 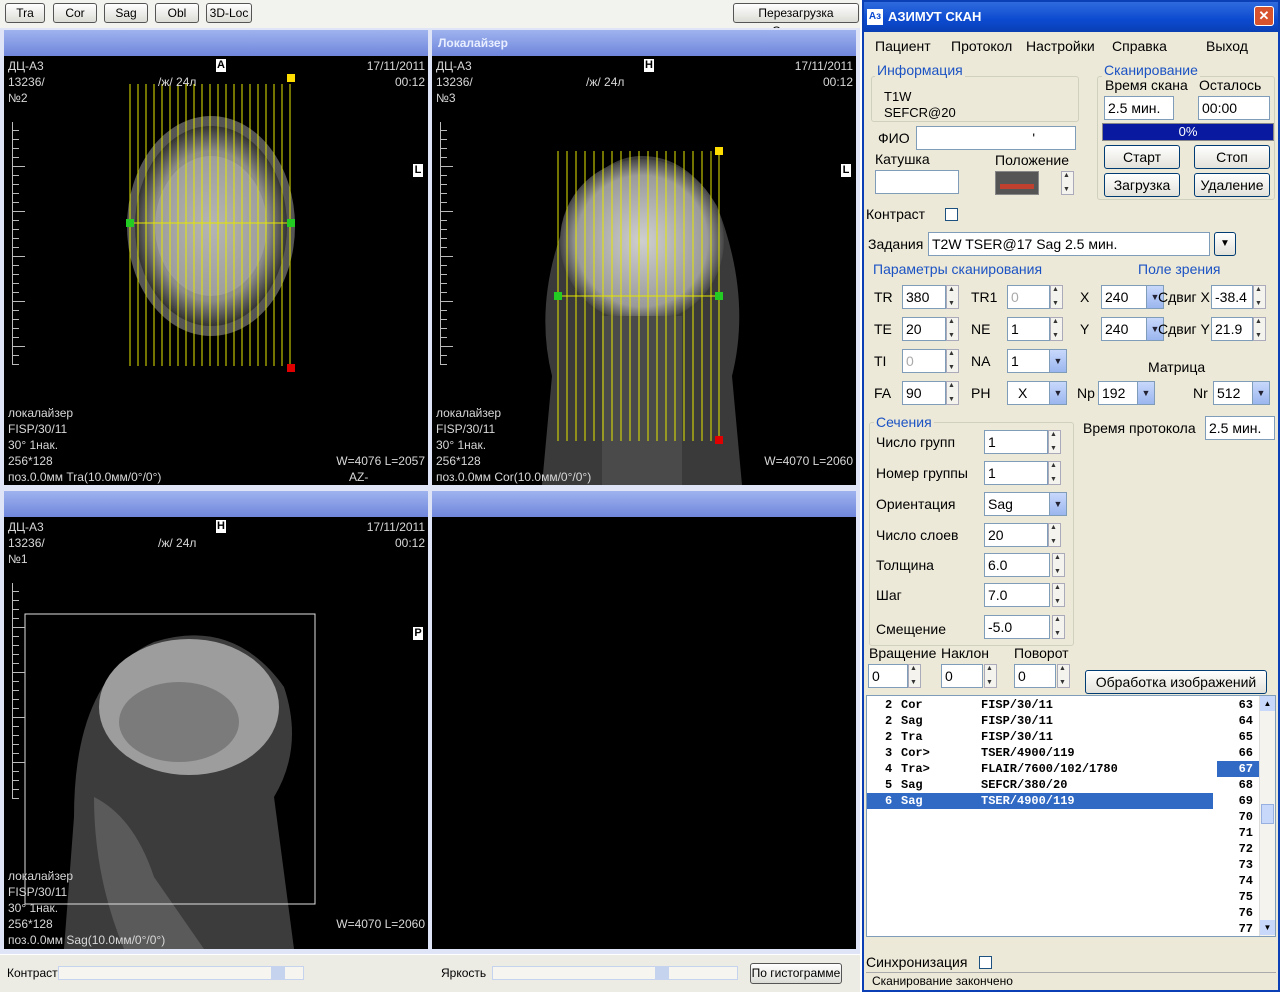 I want to click on protocol-row: 4 Tra> FLAIR/7600/102/1780, so click(x=1040, y=769).